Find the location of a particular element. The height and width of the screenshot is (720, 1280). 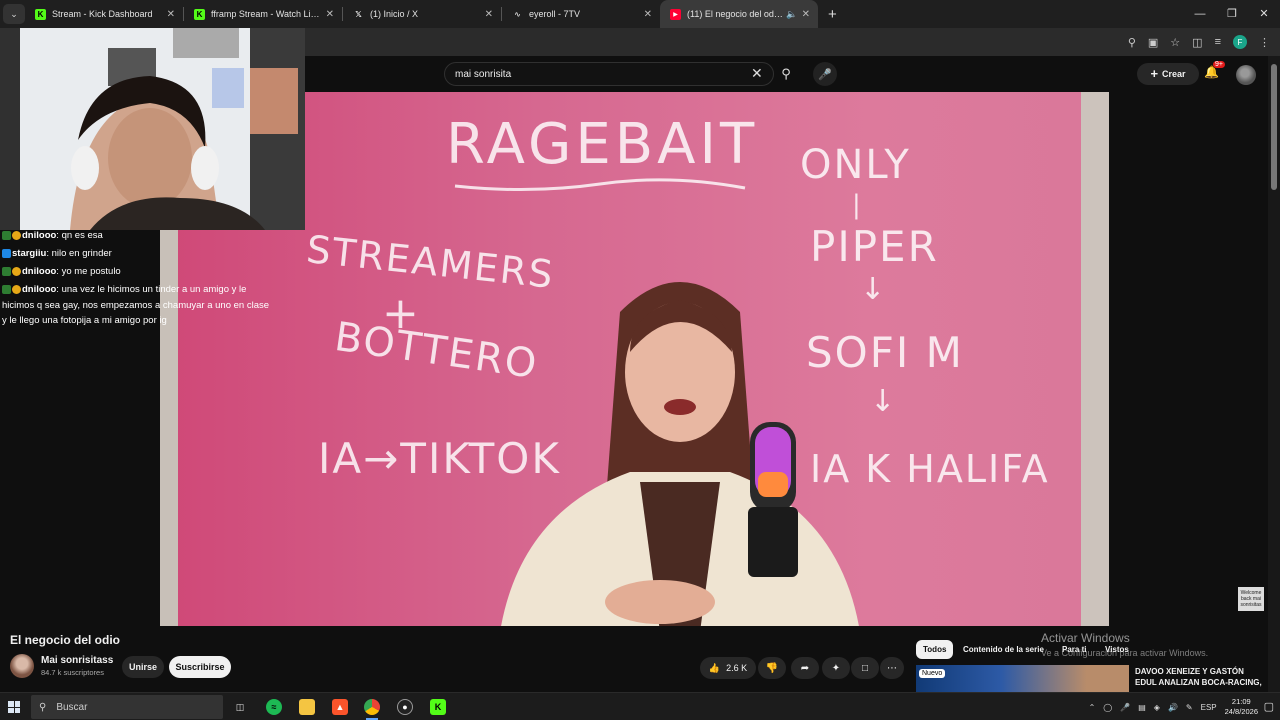

clear-search-icon: ✕ is located at coordinates (757, 73).